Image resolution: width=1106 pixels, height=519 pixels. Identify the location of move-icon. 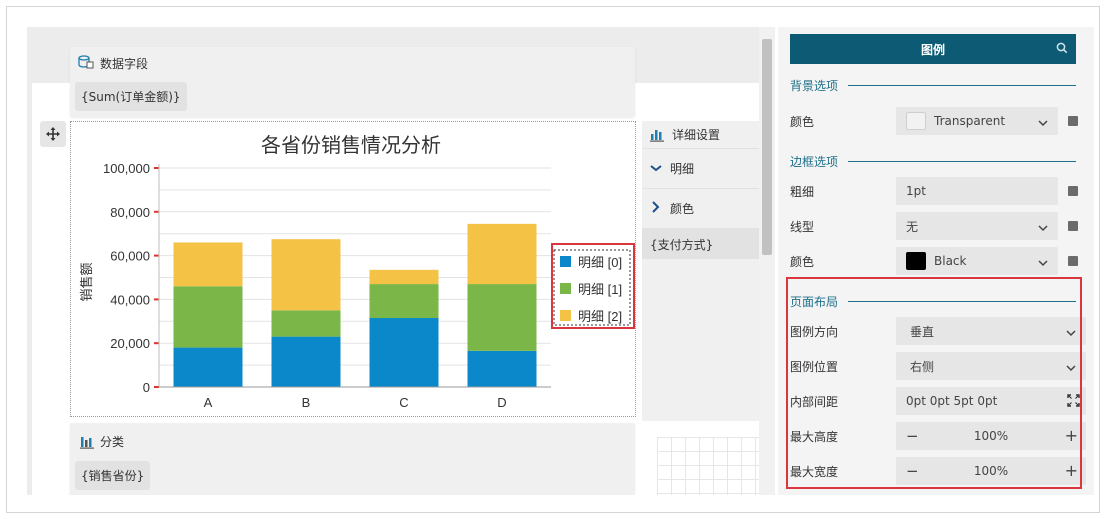
(53, 134).